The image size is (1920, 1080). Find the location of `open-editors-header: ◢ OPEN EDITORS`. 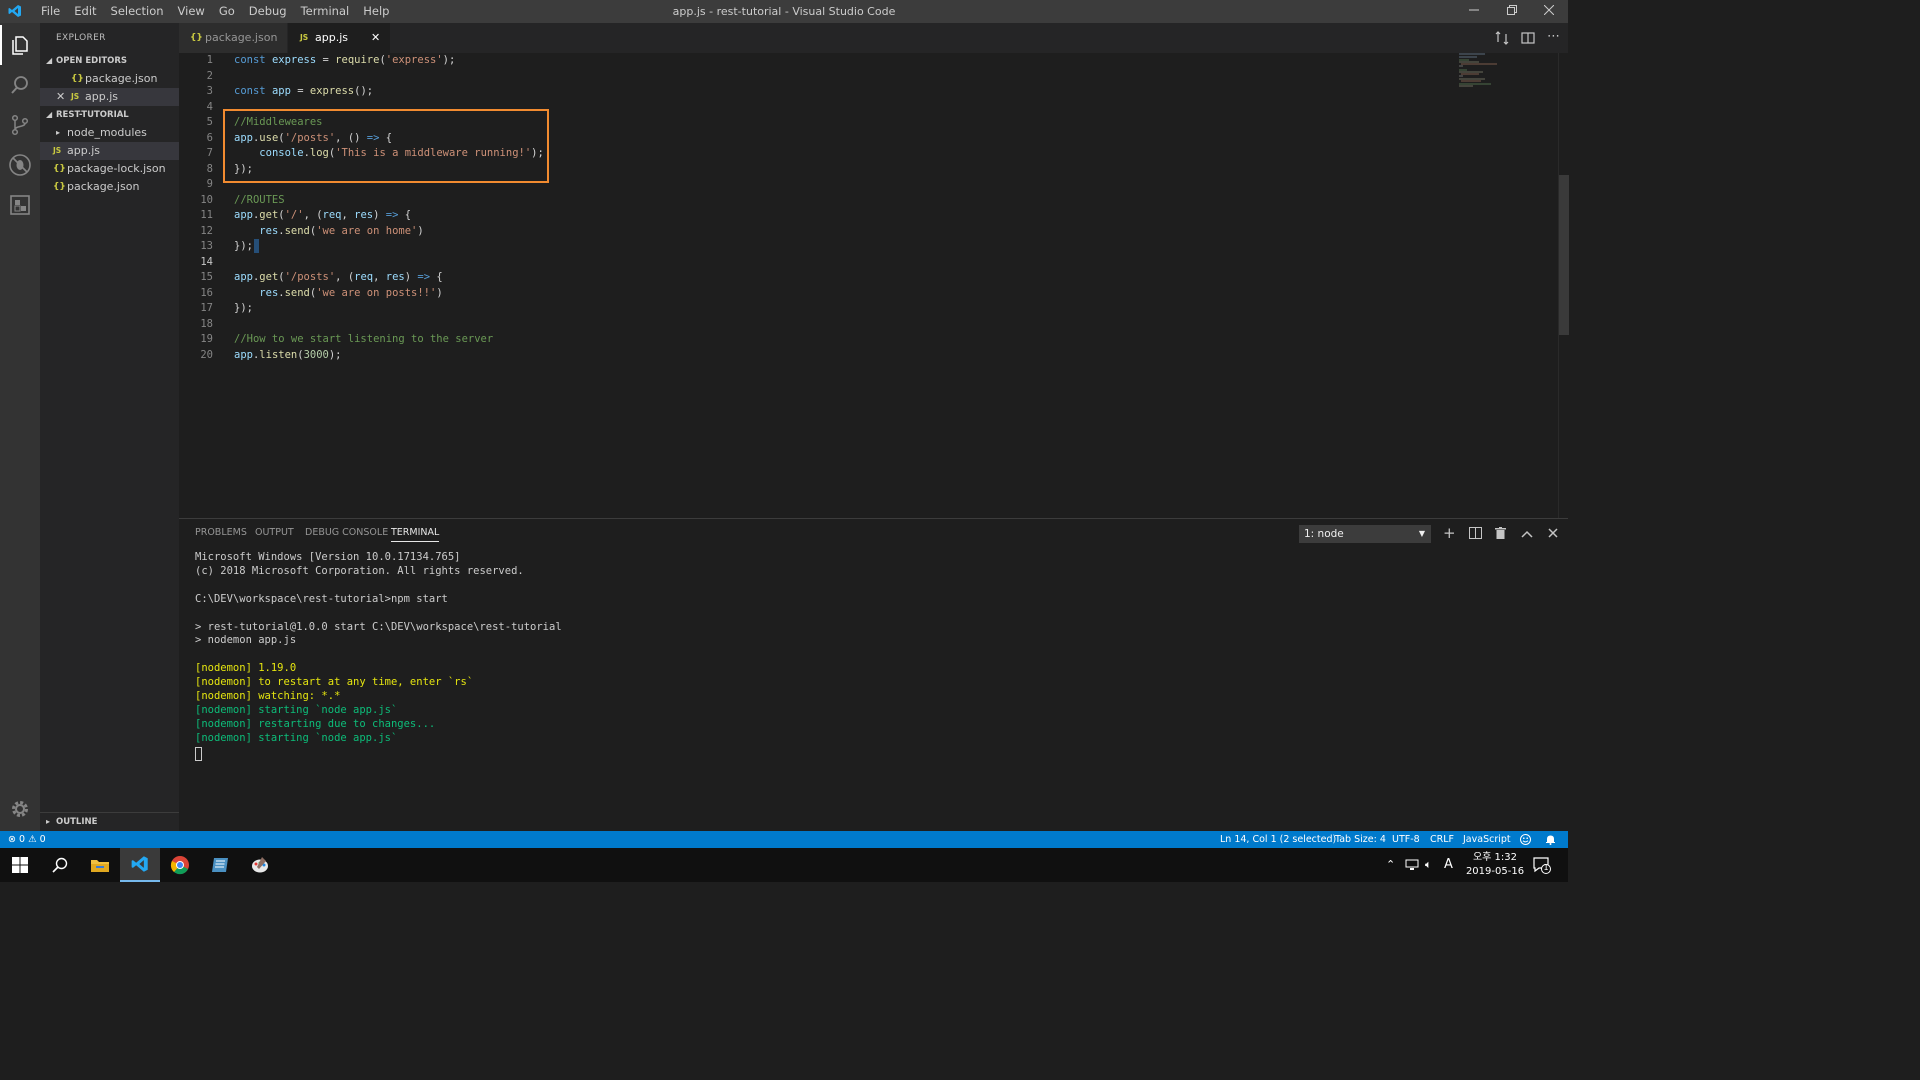

open-editors-header: ◢ OPEN EDITORS is located at coordinates (109, 61).